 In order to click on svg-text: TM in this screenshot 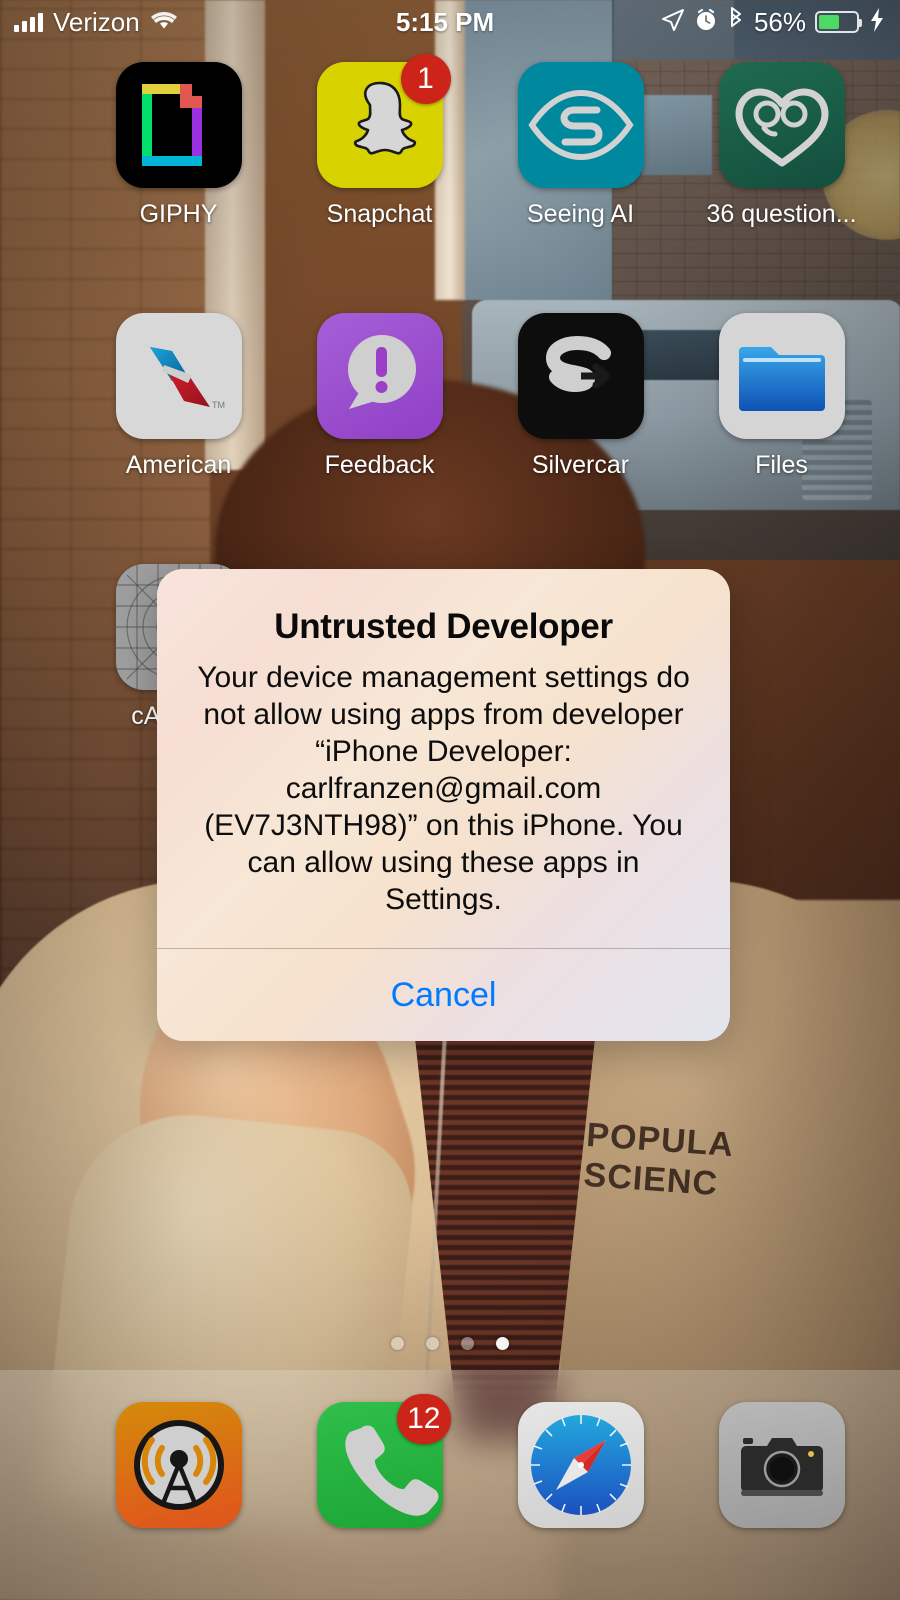, I will do `click(218, 405)`.